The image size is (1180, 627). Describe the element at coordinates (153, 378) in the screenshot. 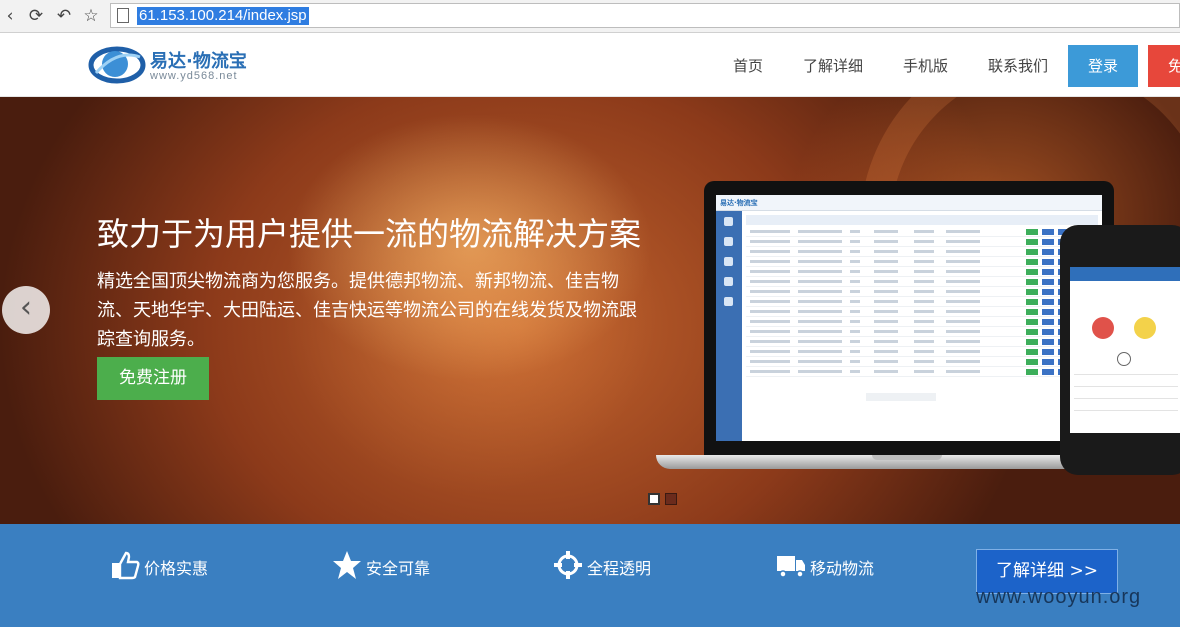

I see `free-register-button: 免费注册` at that location.